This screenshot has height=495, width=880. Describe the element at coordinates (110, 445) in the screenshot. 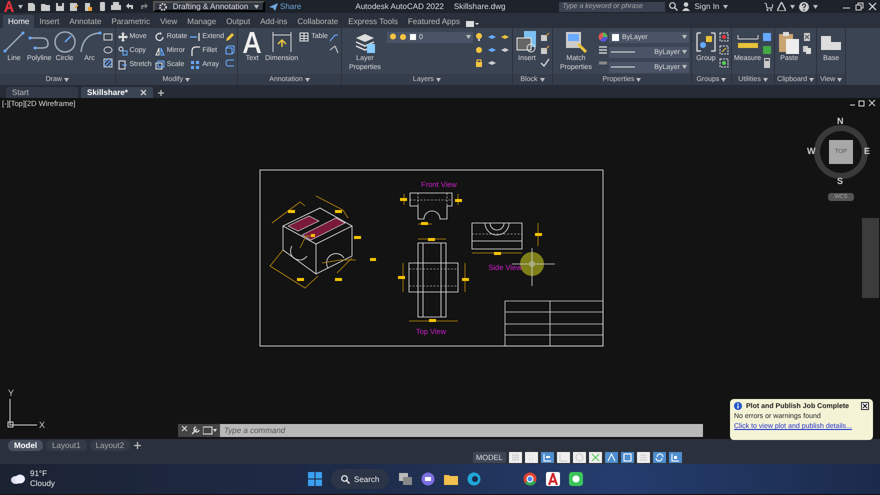

I see `layout-tab: Layout2` at that location.